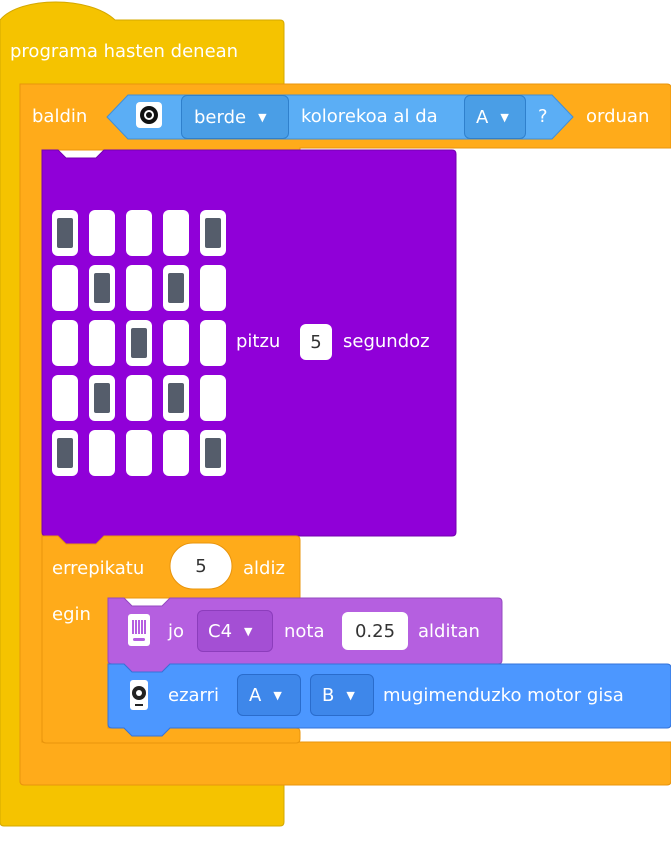  Describe the element at coordinates (98, 569) in the screenshot. I see `repeat-label: errepikatu` at that location.